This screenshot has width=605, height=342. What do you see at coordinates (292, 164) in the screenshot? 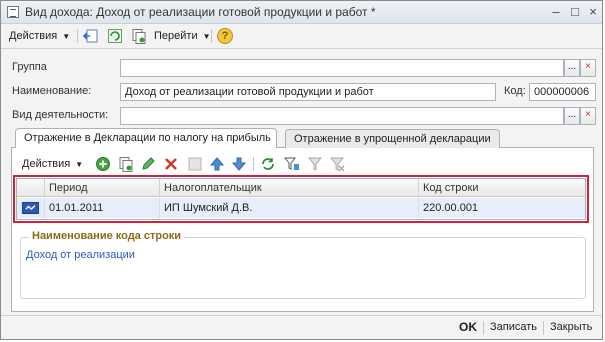
I see `filter-icon` at bounding box center [292, 164].